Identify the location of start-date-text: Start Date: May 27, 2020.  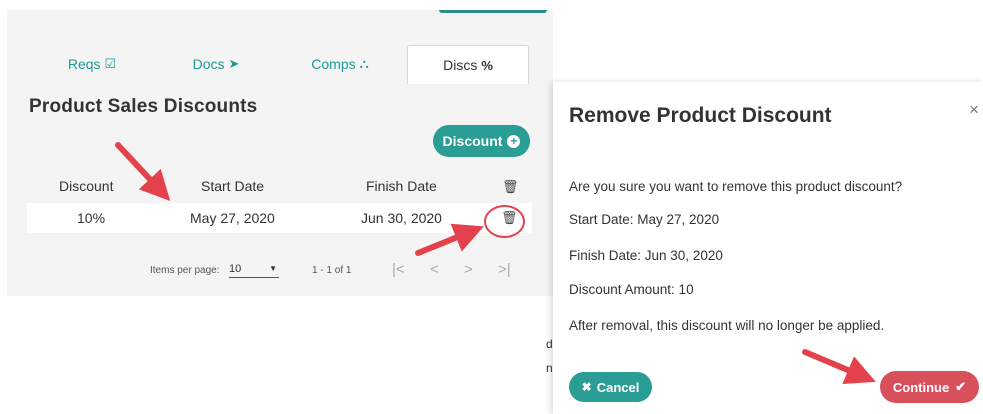
(644, 219).